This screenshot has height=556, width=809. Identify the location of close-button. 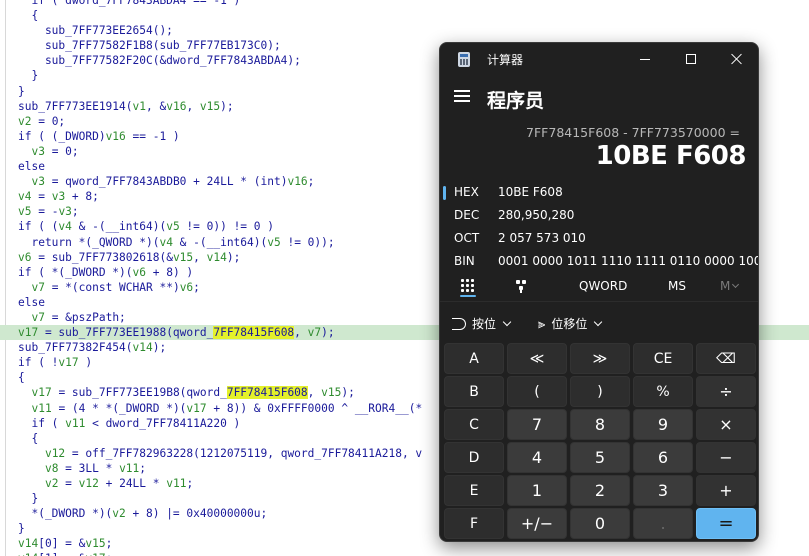
(736, 59).